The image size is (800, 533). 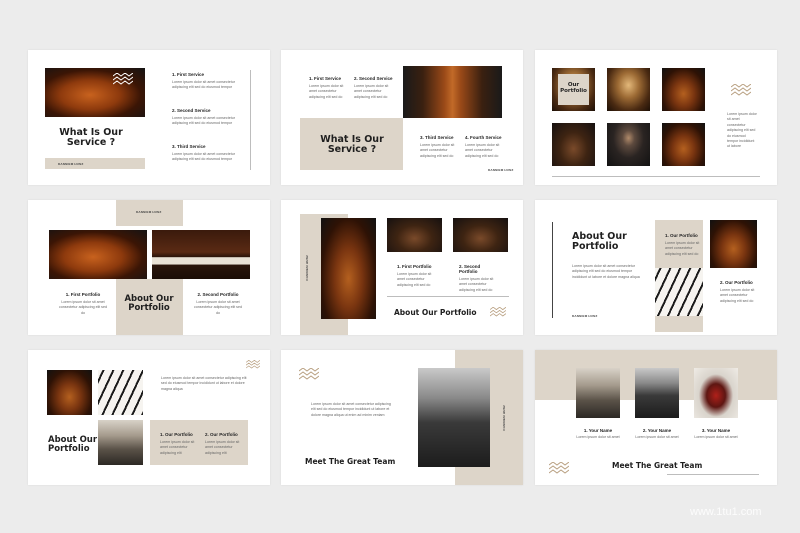 I want to click on team-member-name: 3. Your Name, so click(x=716, y=430).